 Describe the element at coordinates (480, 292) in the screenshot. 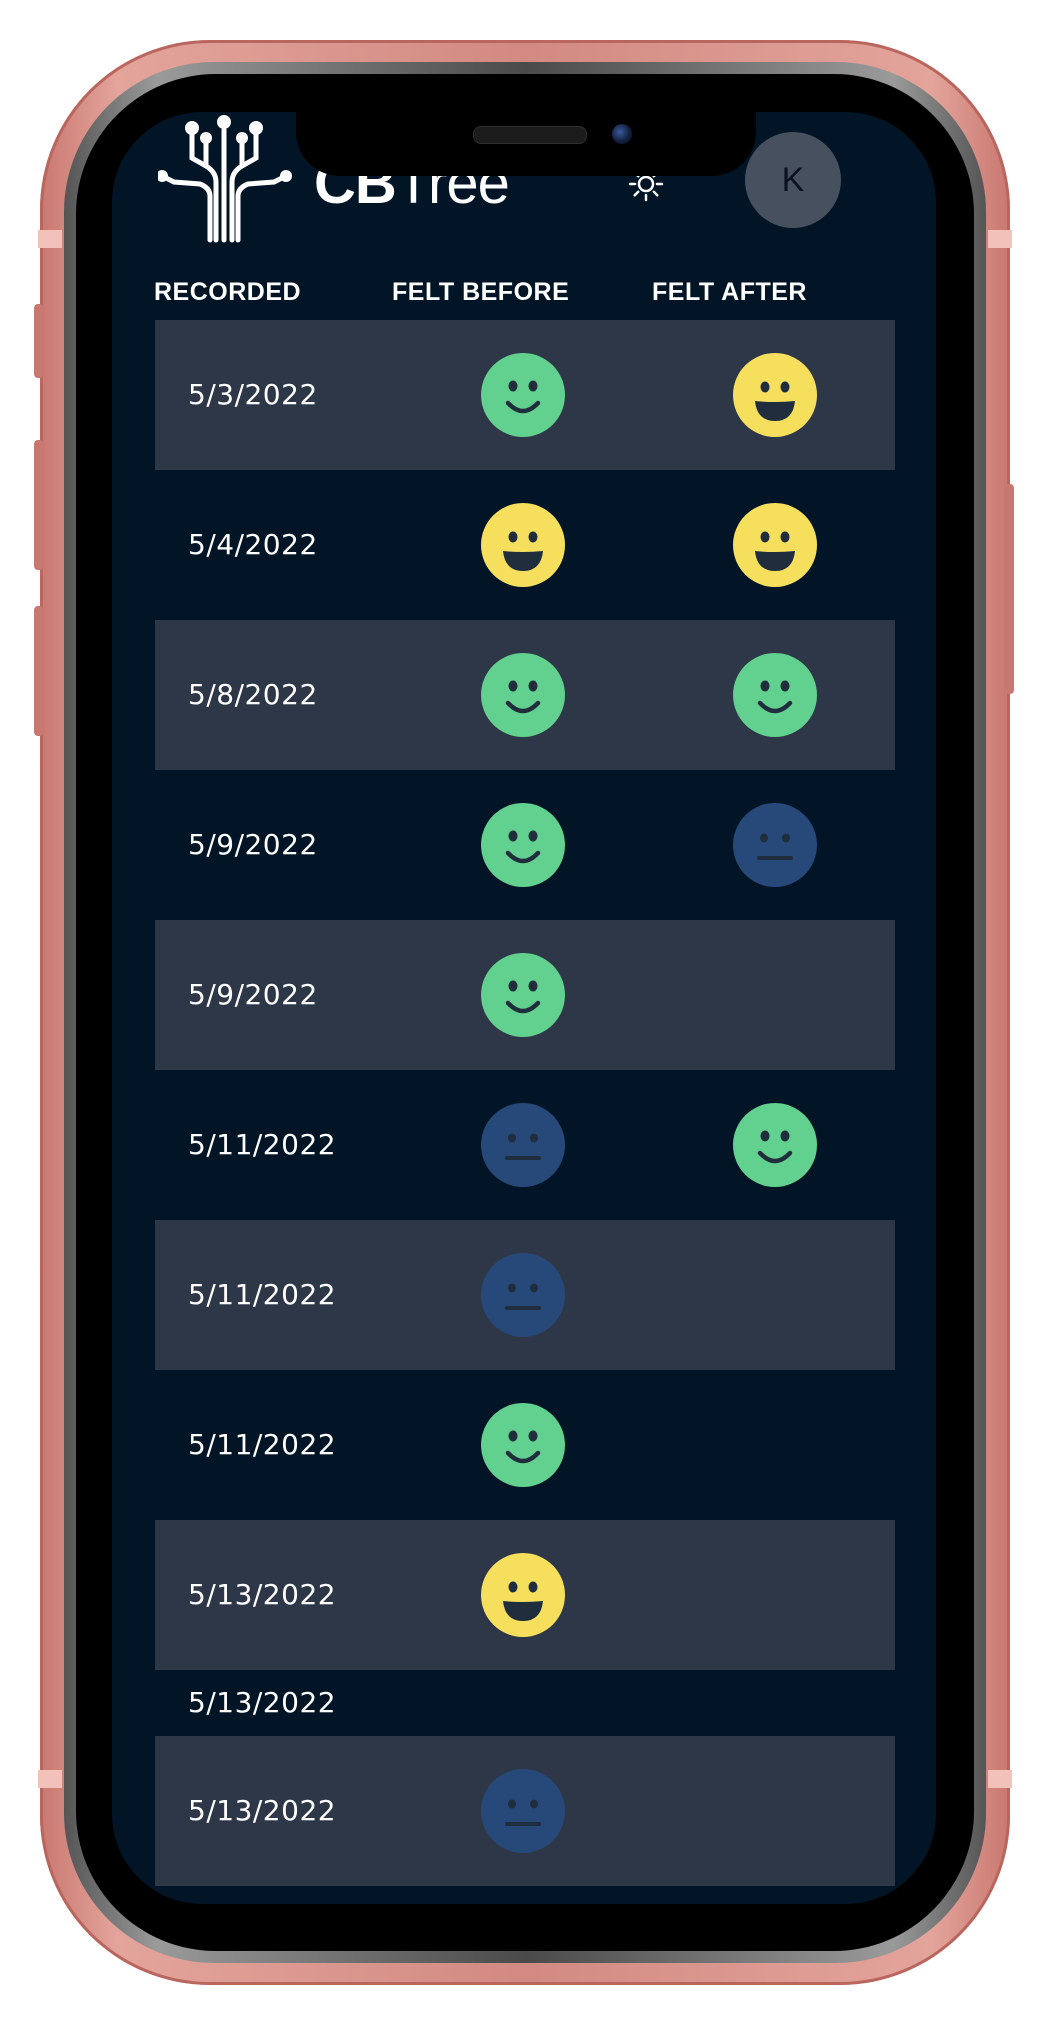

I see `column-header-felt-before: FELT BEFORE` at that location.